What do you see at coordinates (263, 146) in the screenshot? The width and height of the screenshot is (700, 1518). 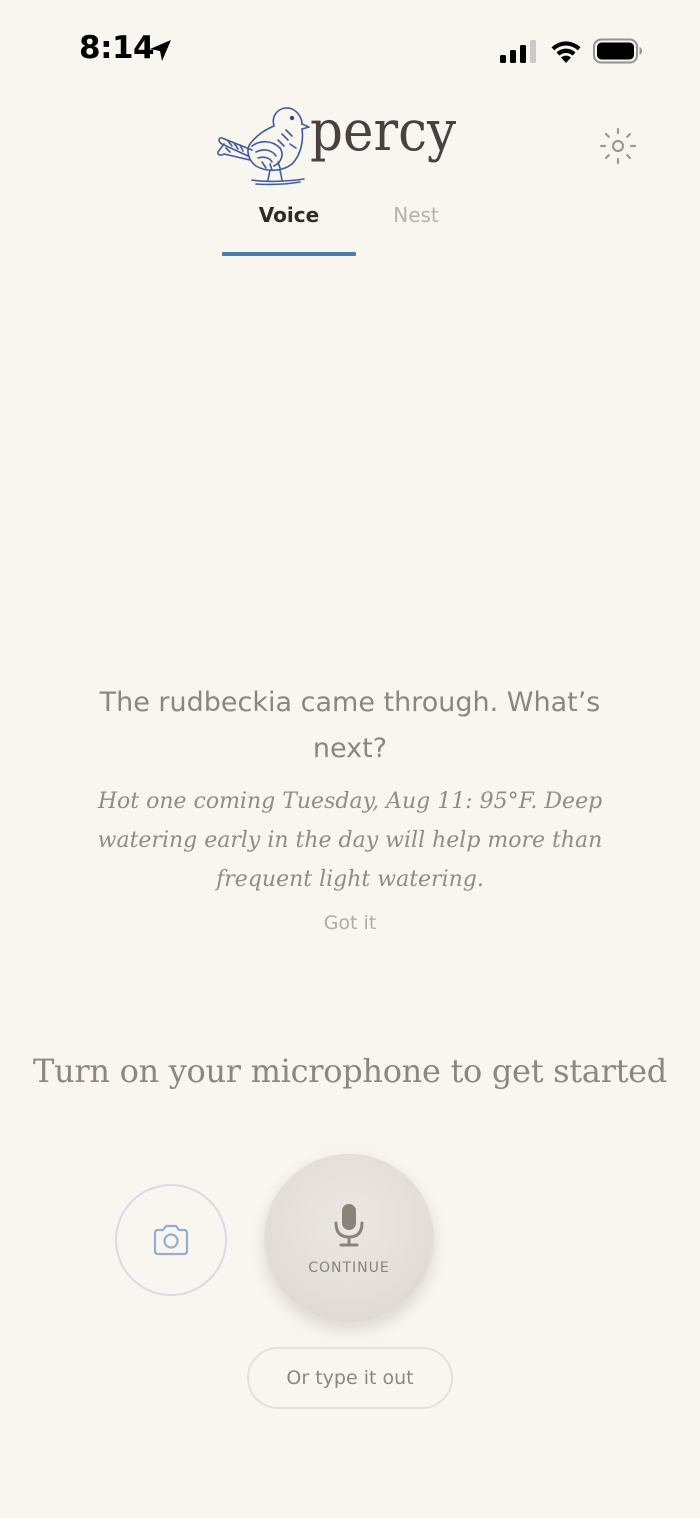 I see `bird-logo` at bounding box center [263, 146].